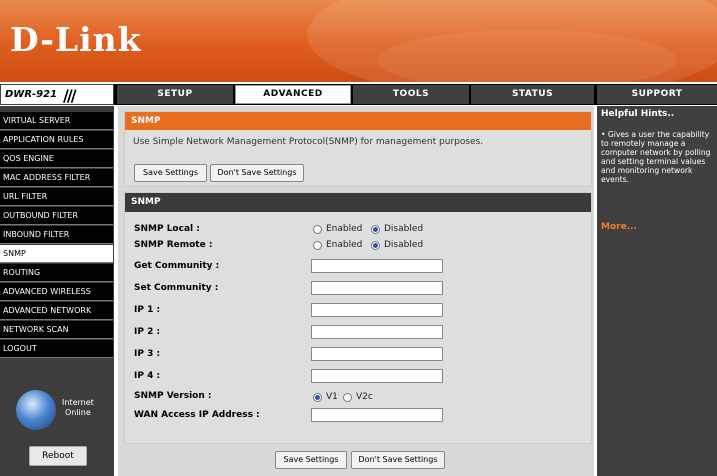  I want to click on ip2-label: IP 2 :, so click(147, 332).